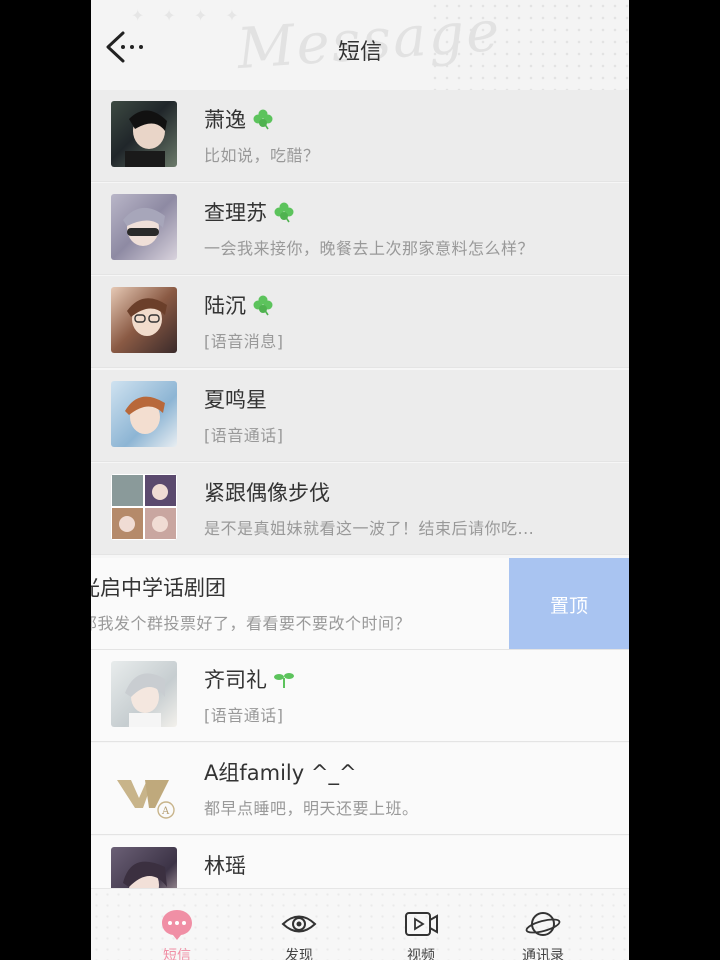 This screenshot has width=720, height=960. What do you see at coordinates (360, 322) in the screenshot?
I see `conversation-row: 陆沉 [语音消息]` at bounding box center [360, 322].